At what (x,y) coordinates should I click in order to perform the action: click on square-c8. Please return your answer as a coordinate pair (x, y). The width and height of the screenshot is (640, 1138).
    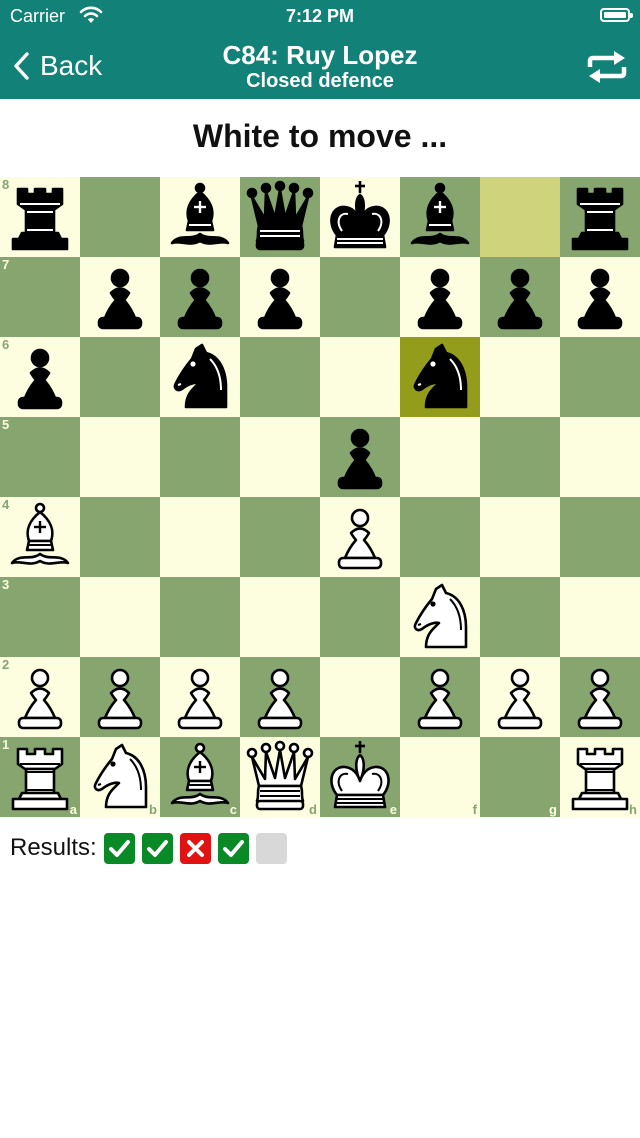
    Looking at the image, I should click on (200, 217).